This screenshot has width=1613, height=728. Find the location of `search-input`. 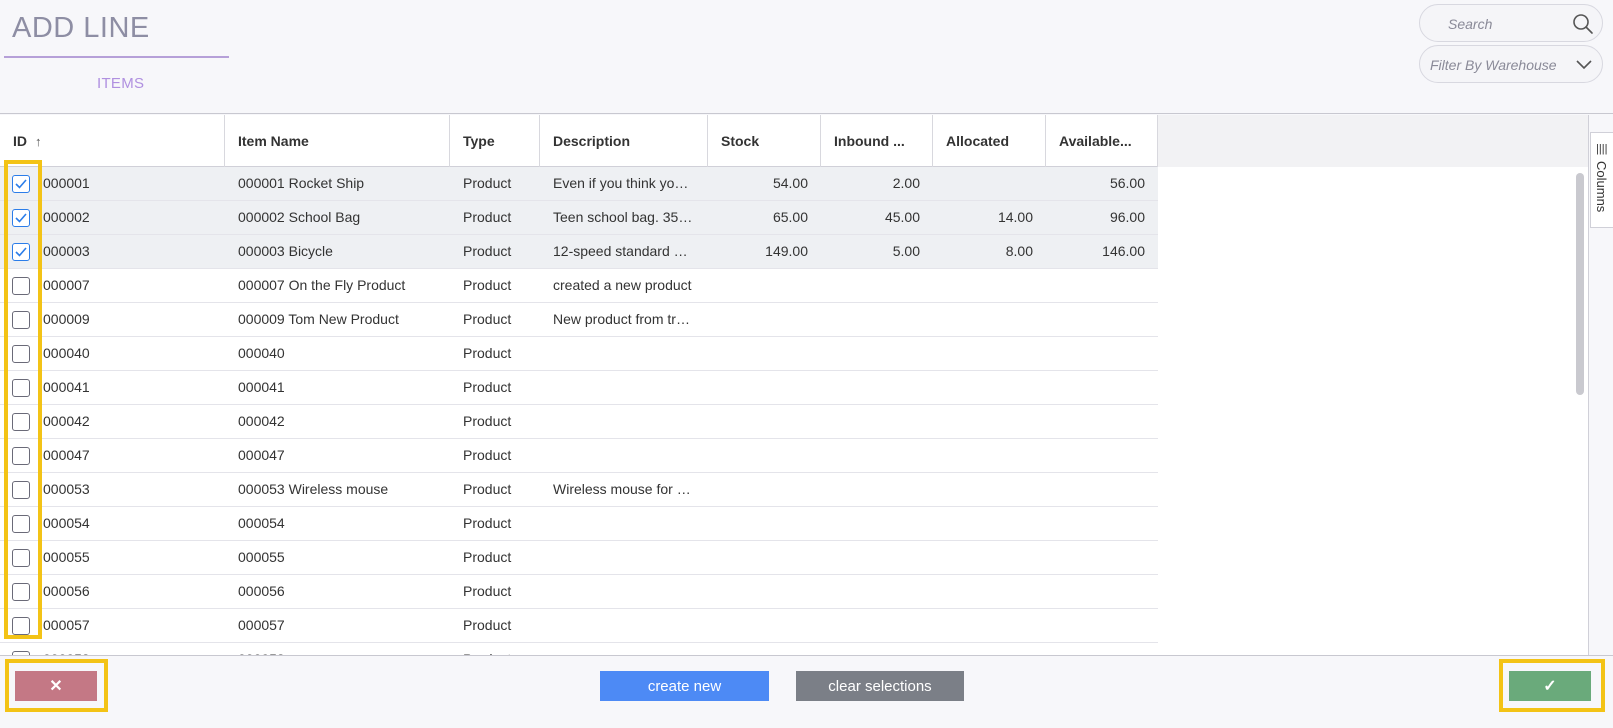

search-input is located at coordinates (1508, 24).